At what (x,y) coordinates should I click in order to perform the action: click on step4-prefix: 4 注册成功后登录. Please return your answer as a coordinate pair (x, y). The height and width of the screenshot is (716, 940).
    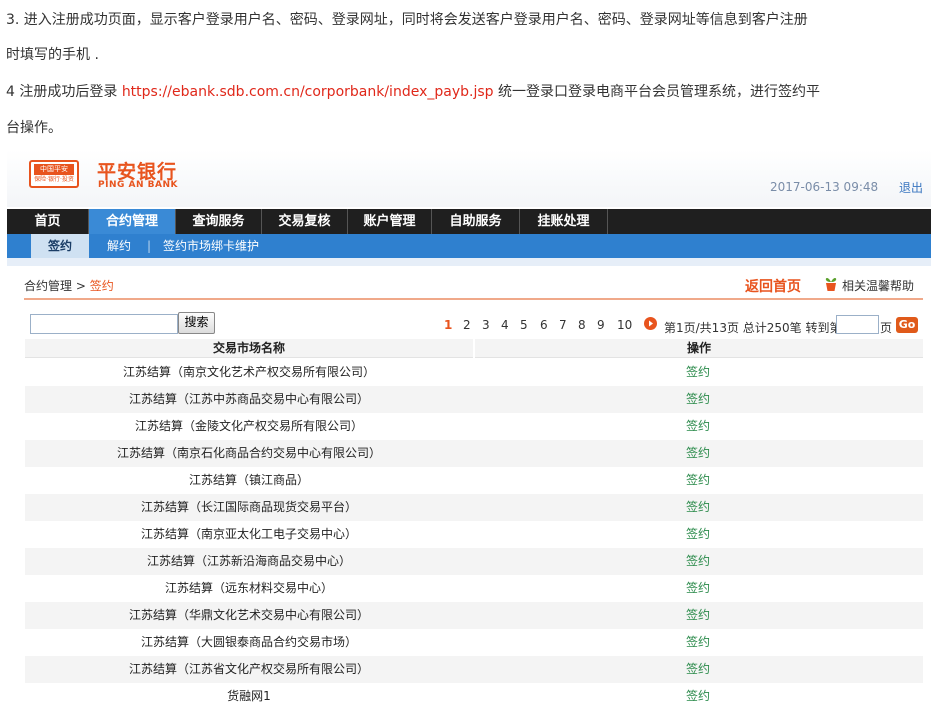
    Looking at the image, I should click on (64, 92).